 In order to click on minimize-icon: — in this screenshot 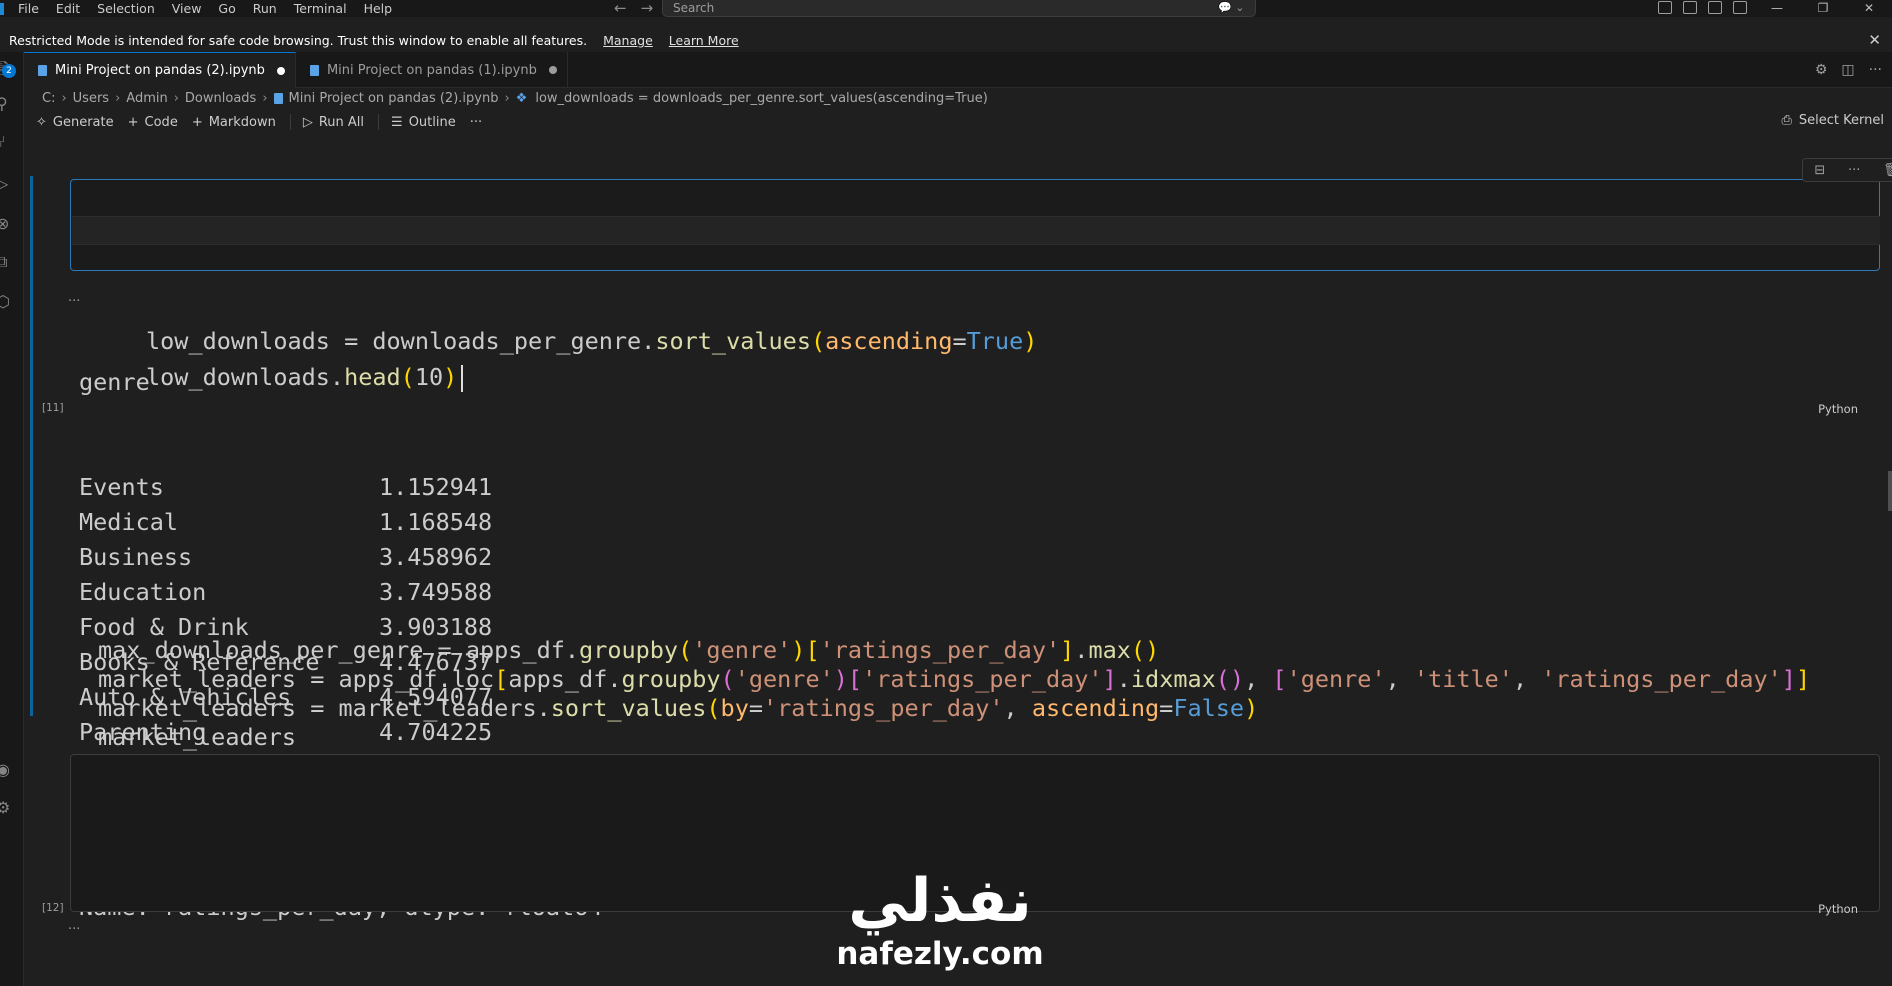, I will do `click(1777, 8)`.